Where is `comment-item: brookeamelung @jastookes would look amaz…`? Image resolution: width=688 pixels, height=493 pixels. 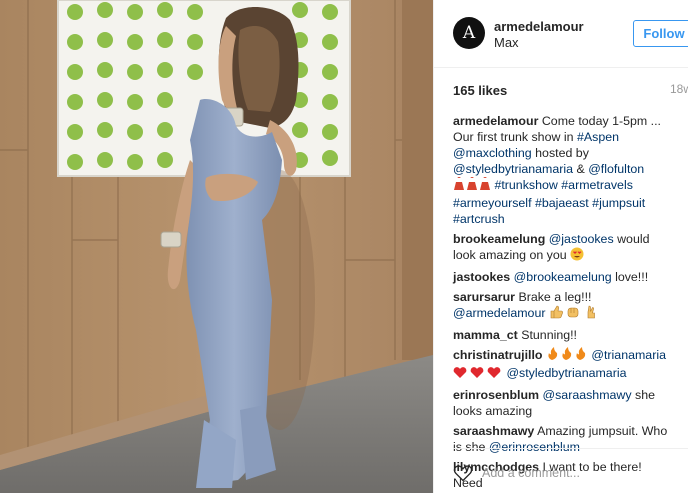 comment-item: brookeamelung @jastookes would look amaz… is located at coordinates (563, 248).